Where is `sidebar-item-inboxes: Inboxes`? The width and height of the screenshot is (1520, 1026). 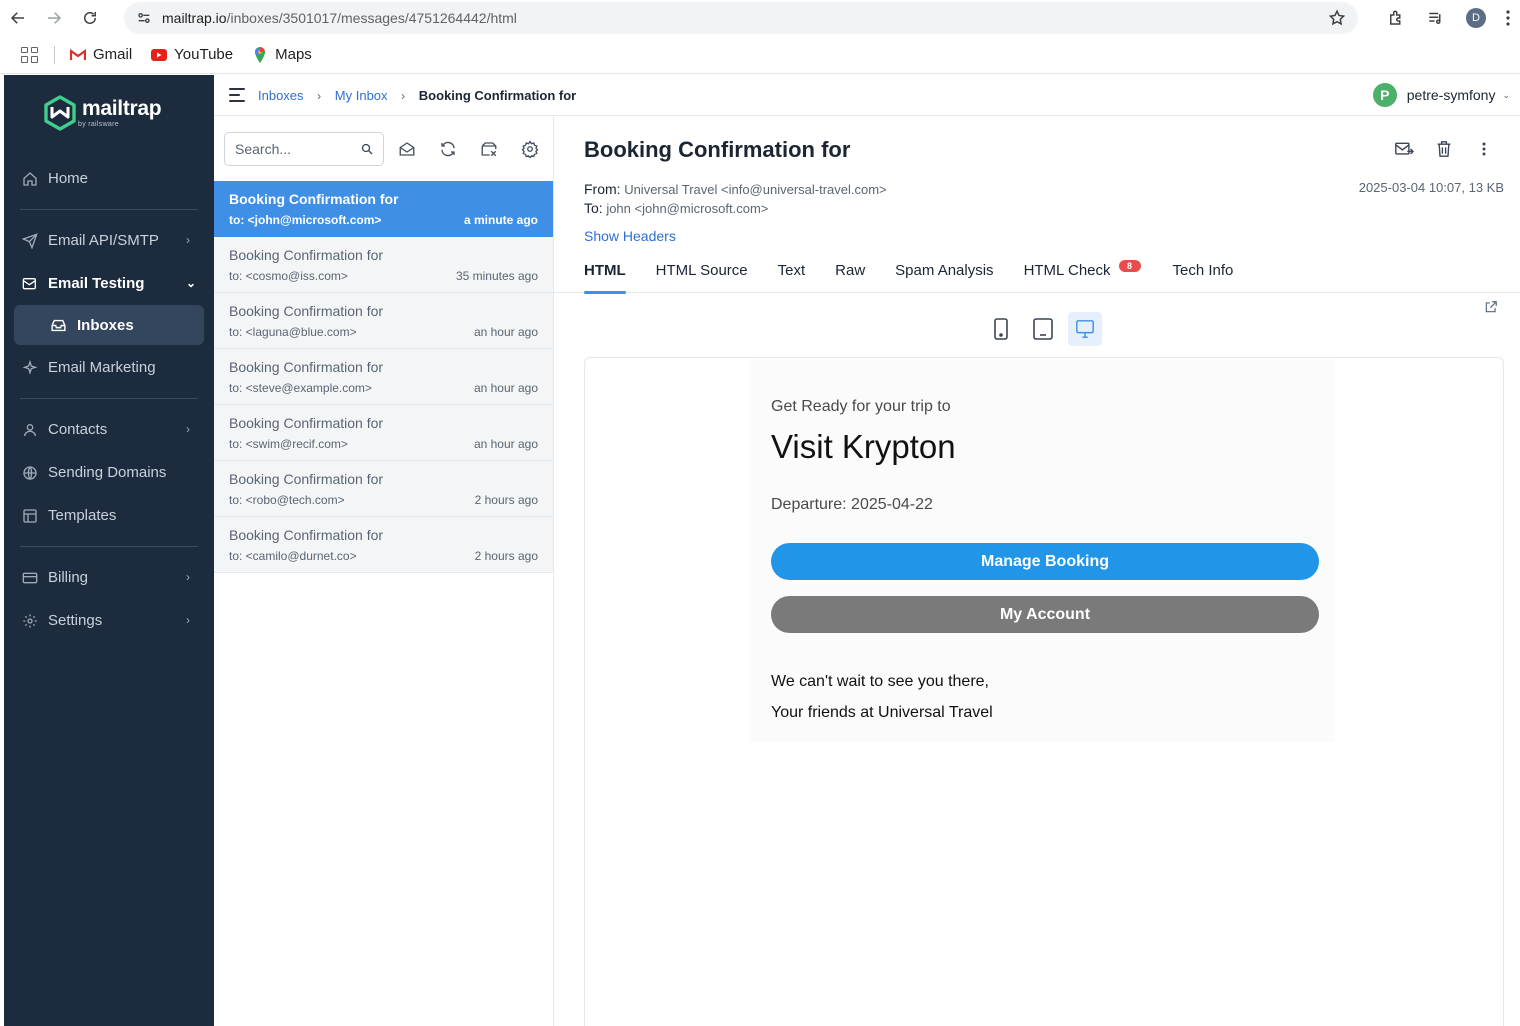 sidebar-item-inboxes: Inboxes is located at coordinates (109, 325).